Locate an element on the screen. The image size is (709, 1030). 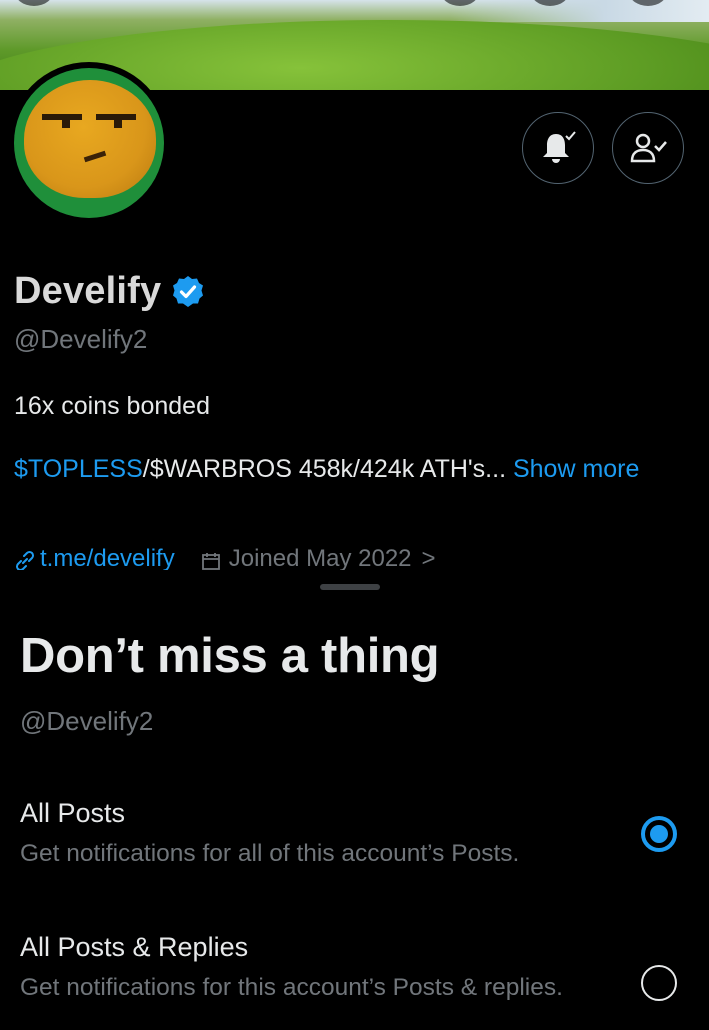
website-link: t.me/develify is located at coordinates (94, 558).